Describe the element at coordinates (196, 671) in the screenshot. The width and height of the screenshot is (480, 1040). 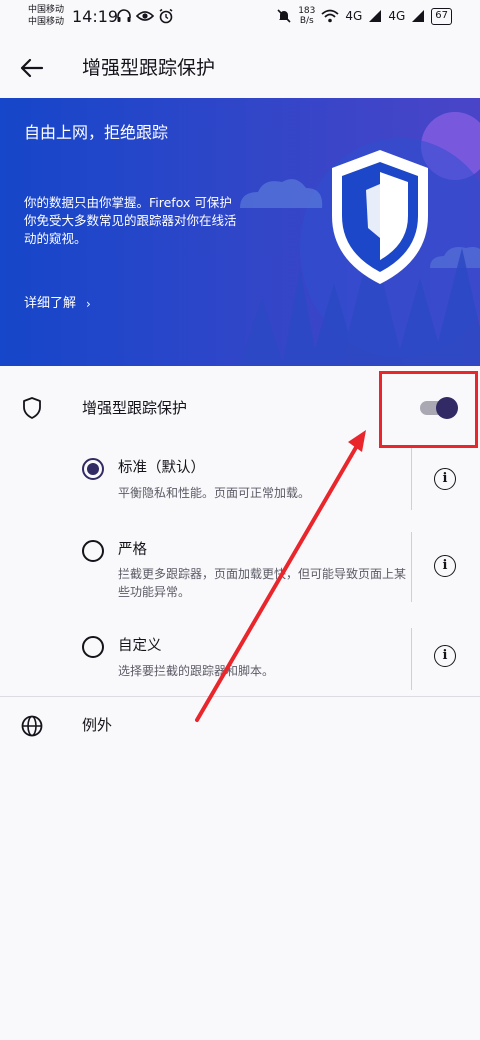
I see `option-custom-description: 选择要拦截的跟踪器和脚本。` at that location.